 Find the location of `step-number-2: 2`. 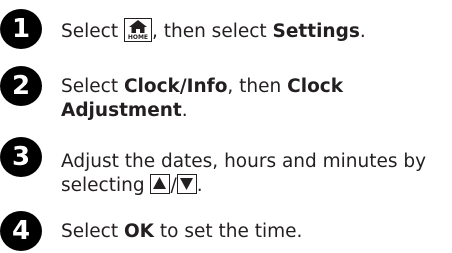

step-number-2: 2 is located at coordinates (21, 86).